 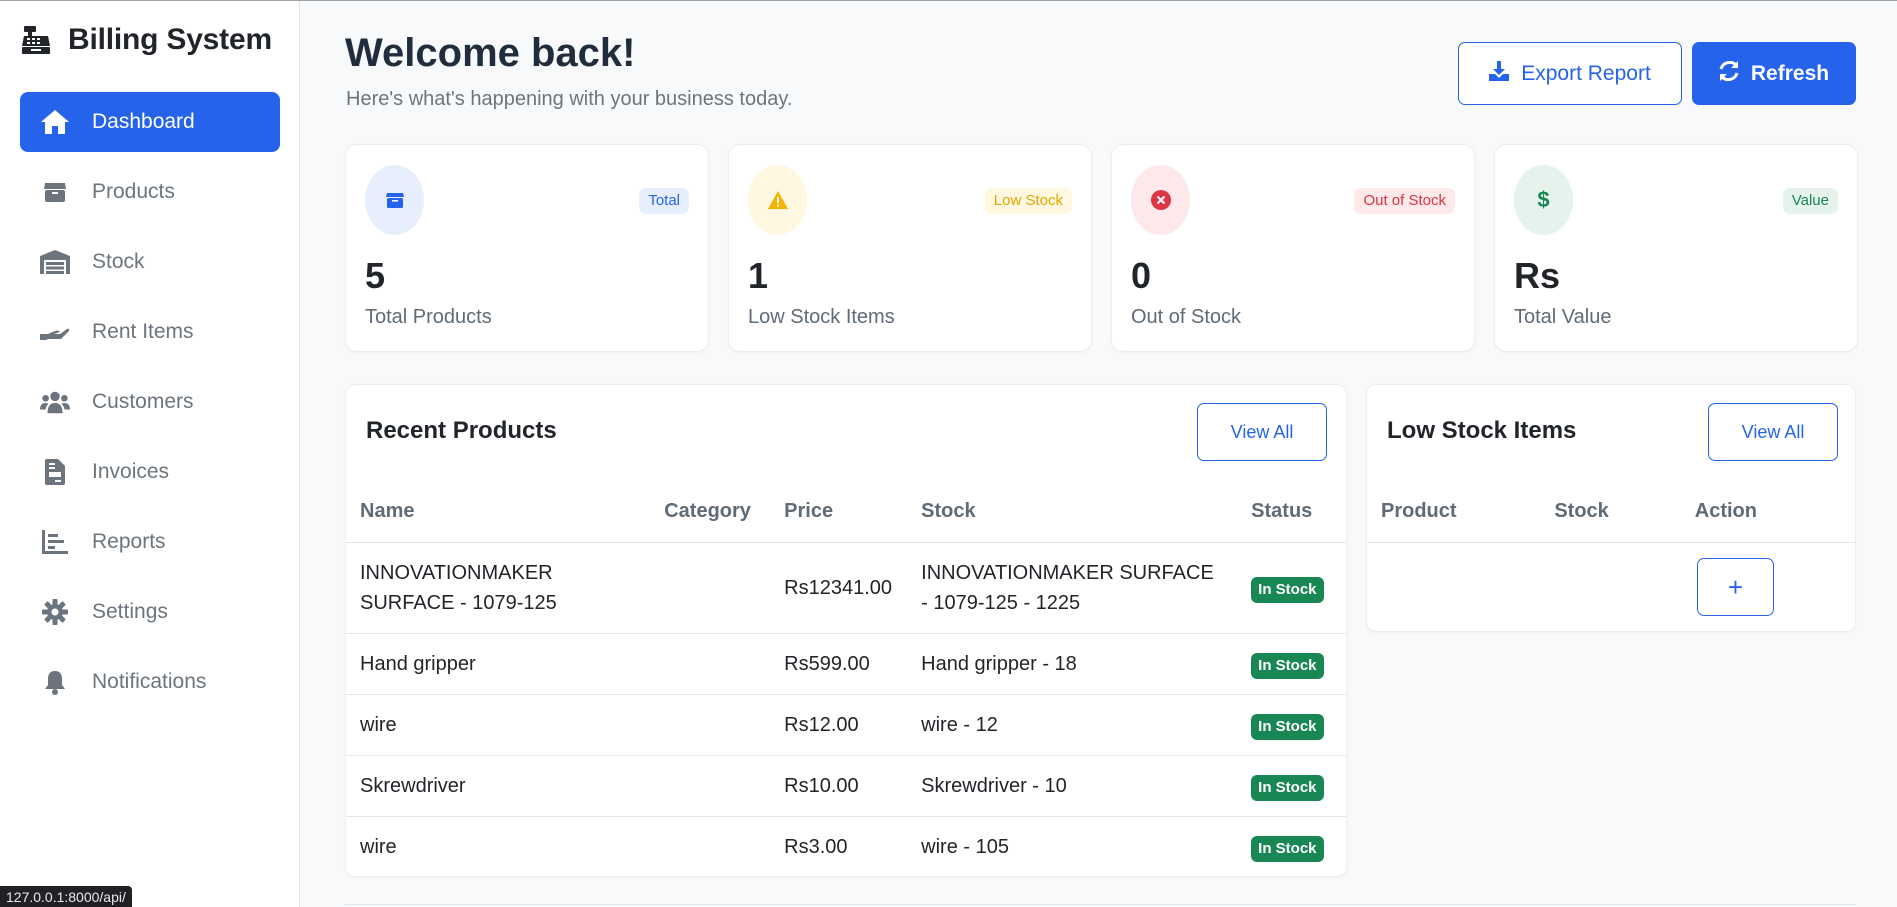 I want to click on chart-icon, so click(x=55, y=542).